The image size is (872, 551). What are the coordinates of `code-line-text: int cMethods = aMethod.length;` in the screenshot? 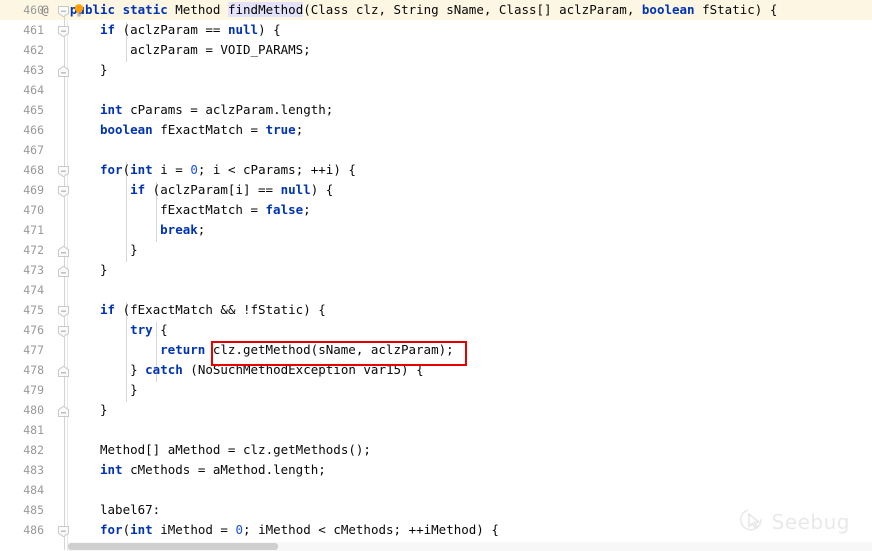 It's located at (213, 470).